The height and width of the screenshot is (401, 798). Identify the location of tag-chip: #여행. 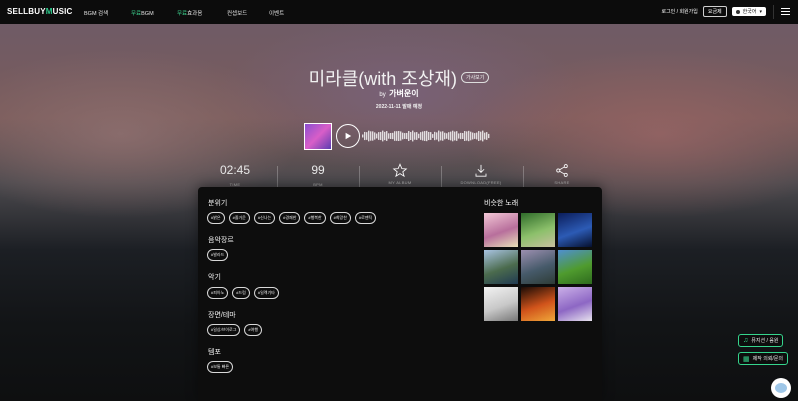
(253, 330).